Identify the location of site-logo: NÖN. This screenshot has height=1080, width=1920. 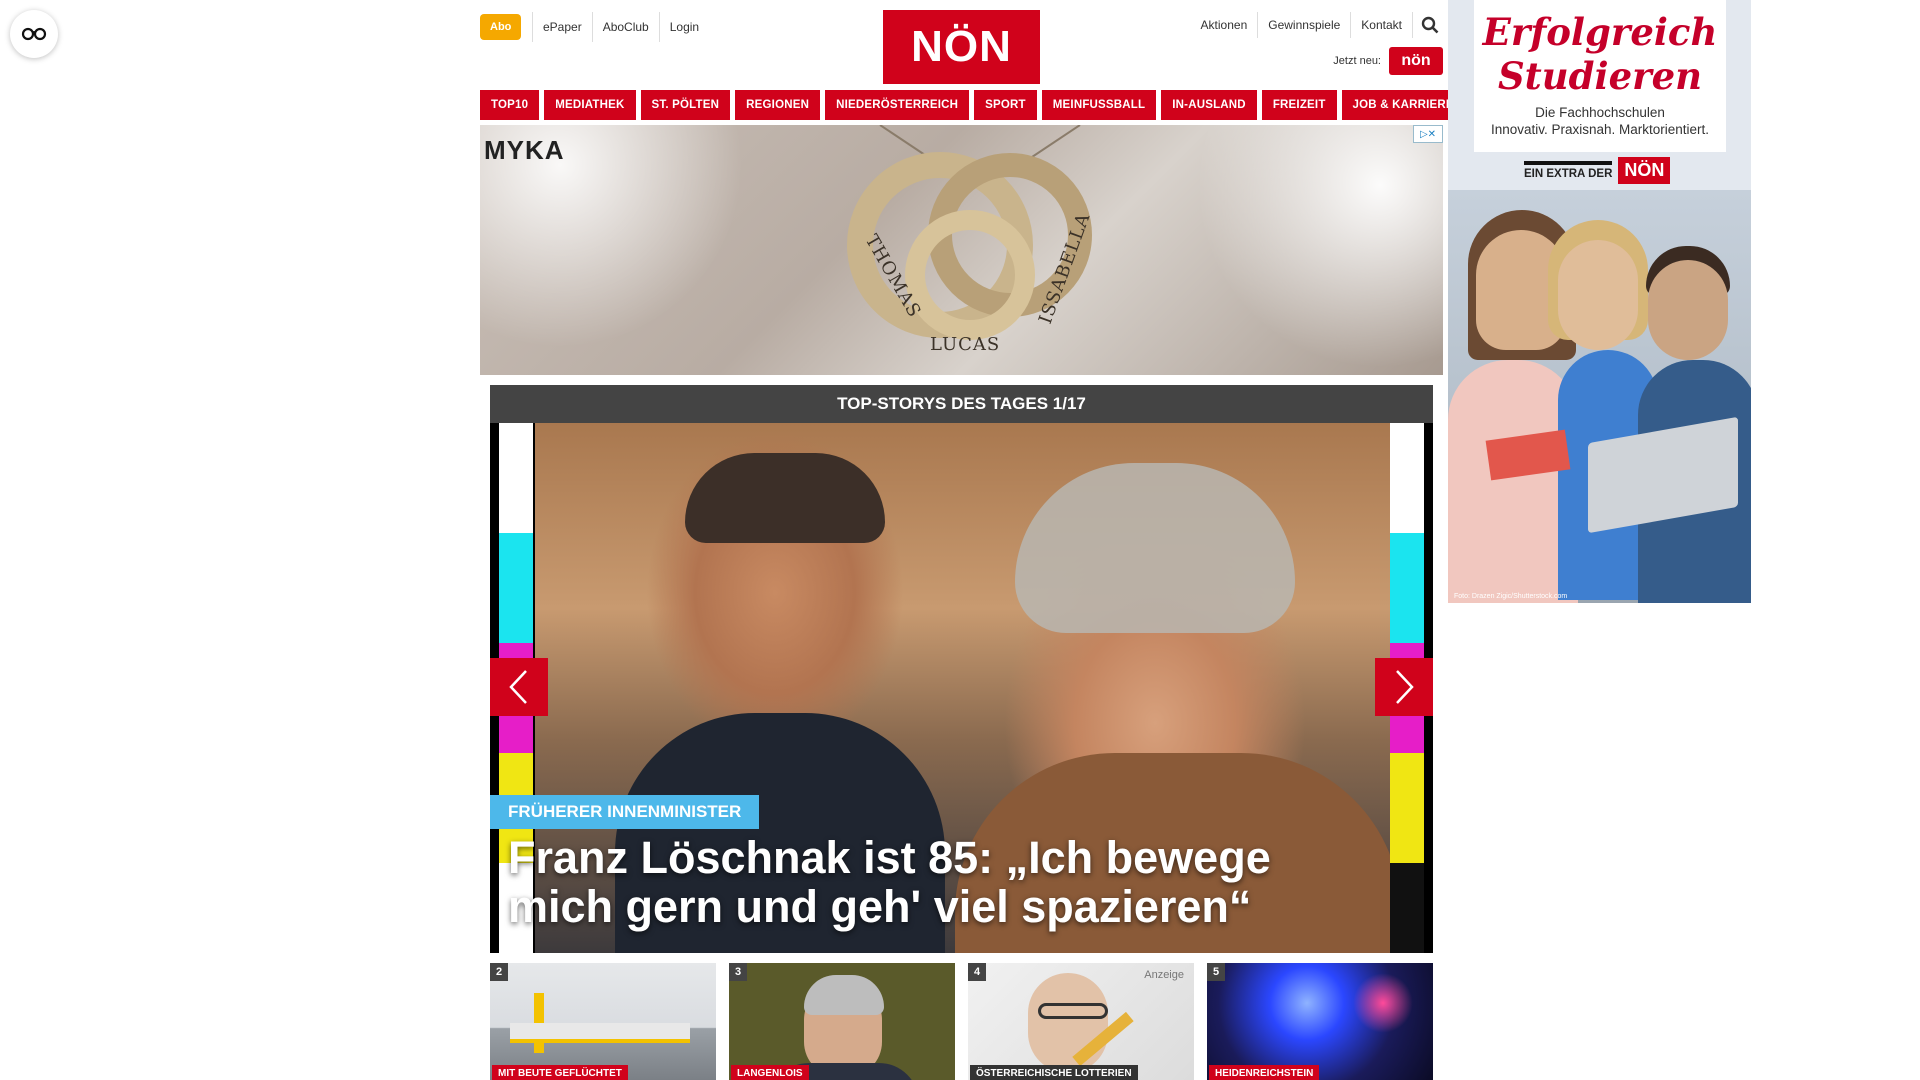
(961, 47).